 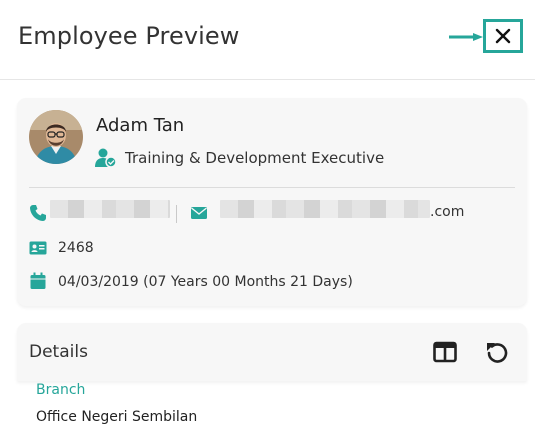 What do you see at coordinates (61, 390) in the screenshot?
I see `field-label-branch: Branch` at bounding box center [61, 390].